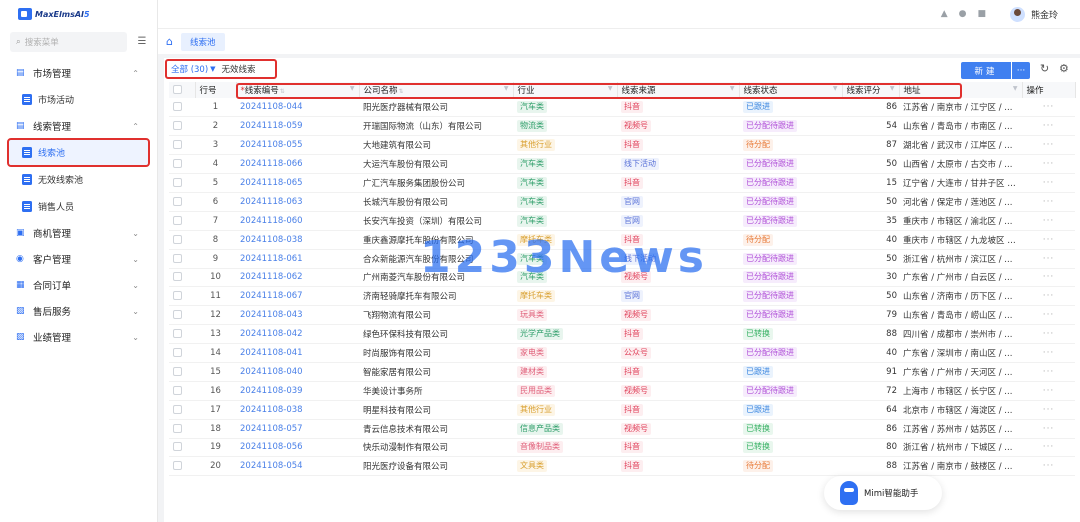 This screenshot has height=522, width=1080. What do you see at coordinates (78, 14) in the screenshot?
I see `app-logo: MaxElmsAI5` at bounding box center [78, 14].